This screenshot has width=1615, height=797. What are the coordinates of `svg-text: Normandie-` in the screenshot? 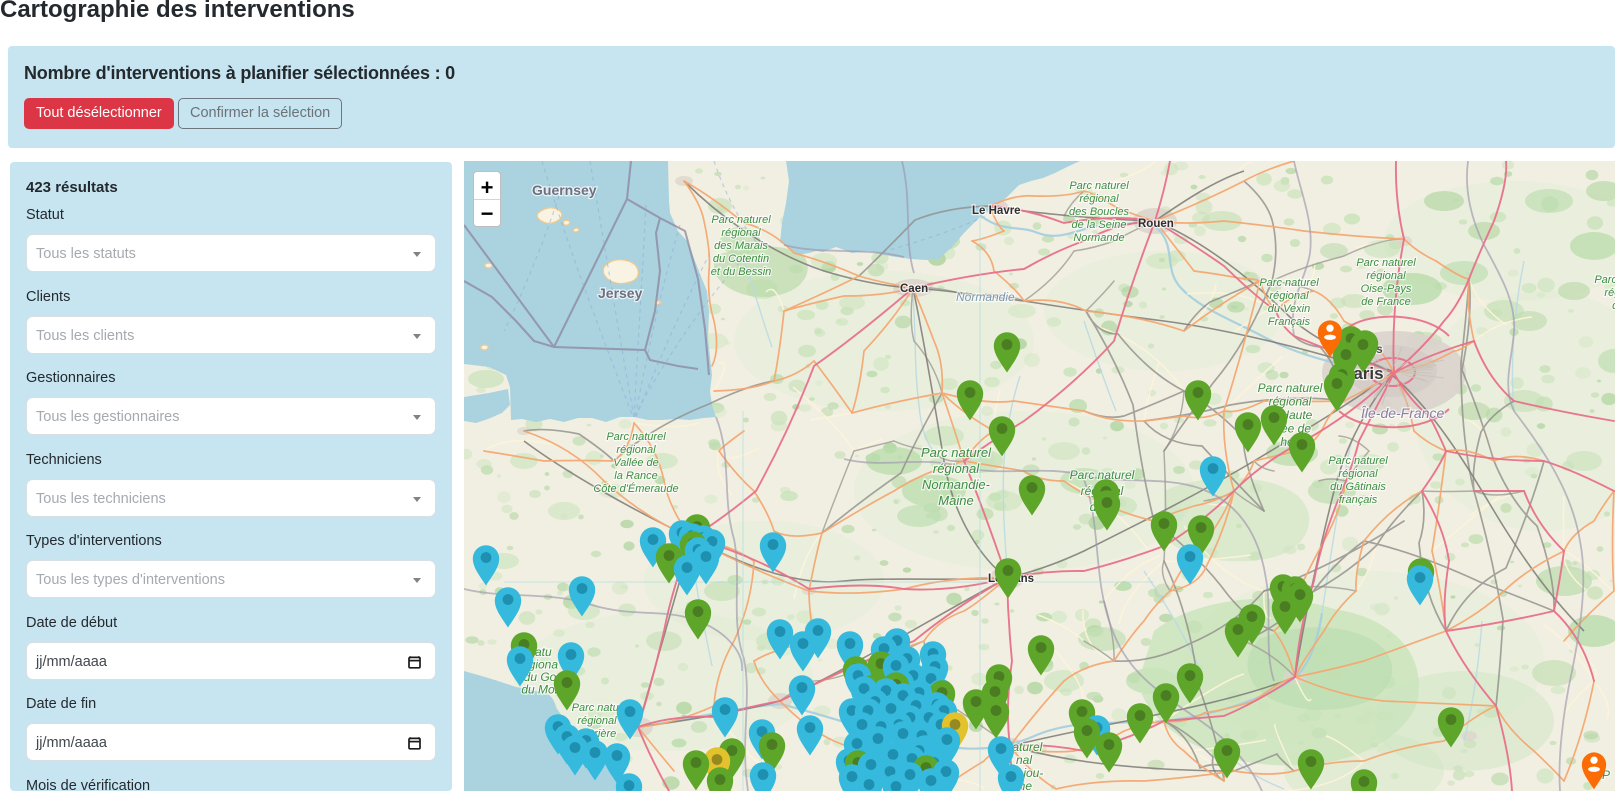 It's located at (956, 484).